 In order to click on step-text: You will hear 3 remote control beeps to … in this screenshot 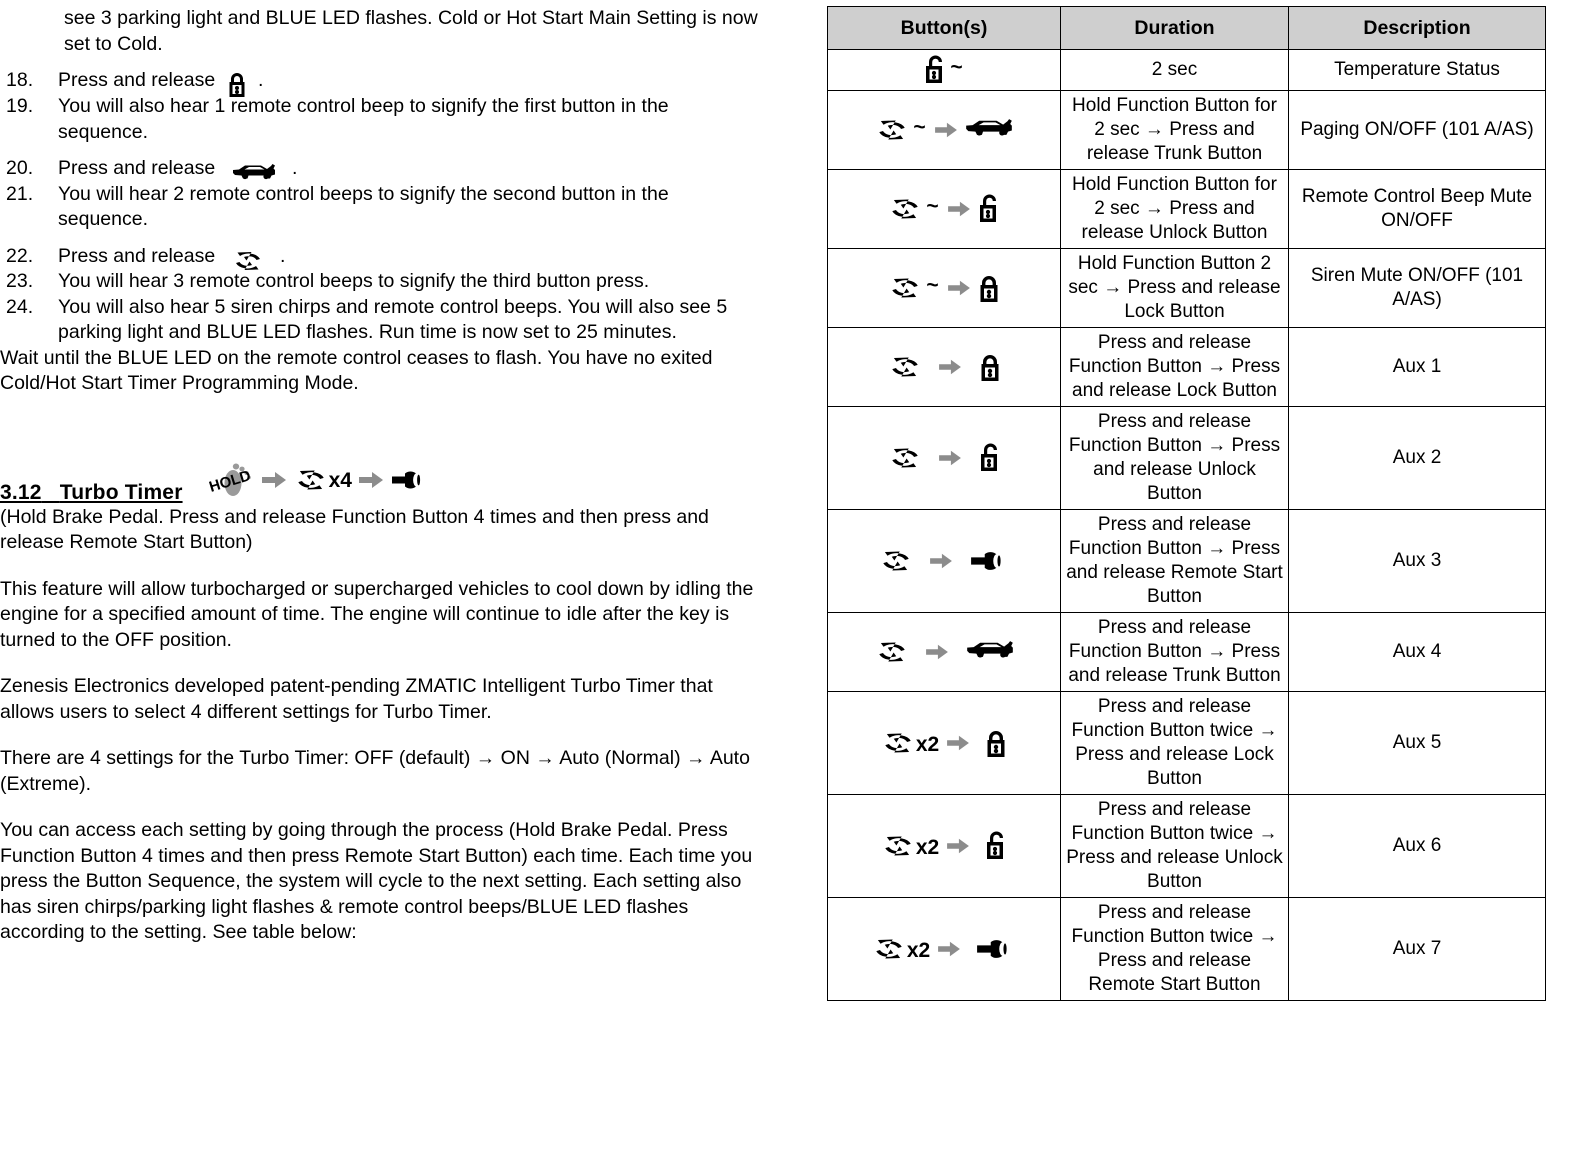, I will do `click(354, 281)`.